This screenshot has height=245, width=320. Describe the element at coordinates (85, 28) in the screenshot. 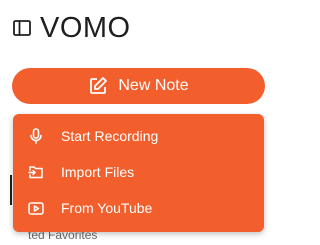

I see `app-title: VOMO` at that location.